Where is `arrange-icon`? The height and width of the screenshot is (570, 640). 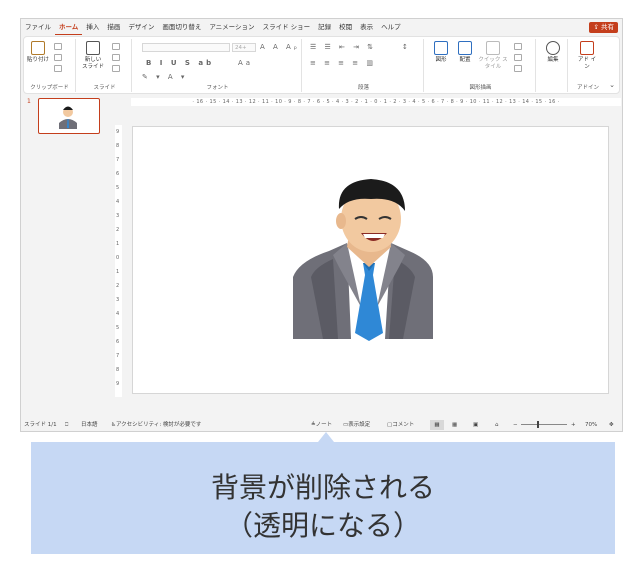
arrange-icon is located at coordinates (465, 48).